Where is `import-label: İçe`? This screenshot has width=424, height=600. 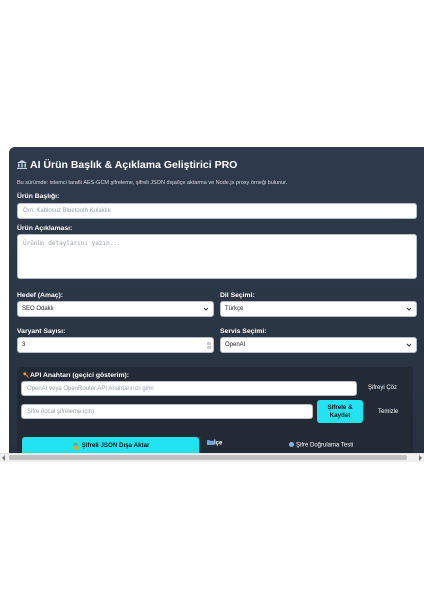 import-label: İçe is located at coordinates (218, 443).